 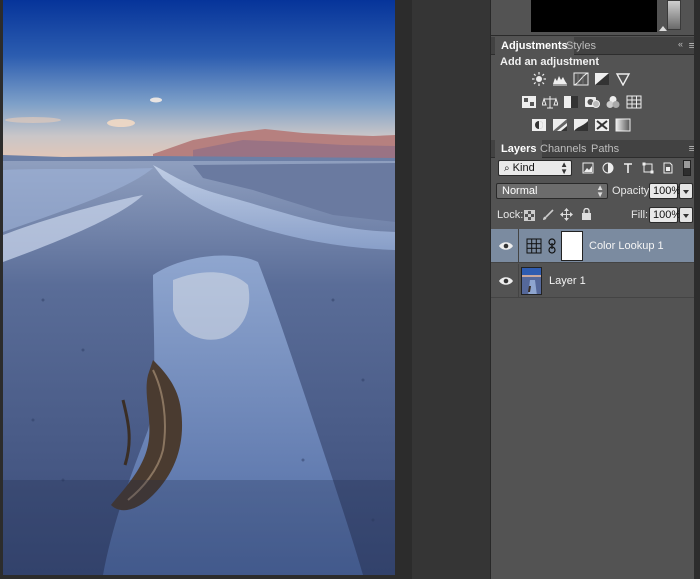 I want to click on collapse-panel-icon: «, so click(x=680, y=44).